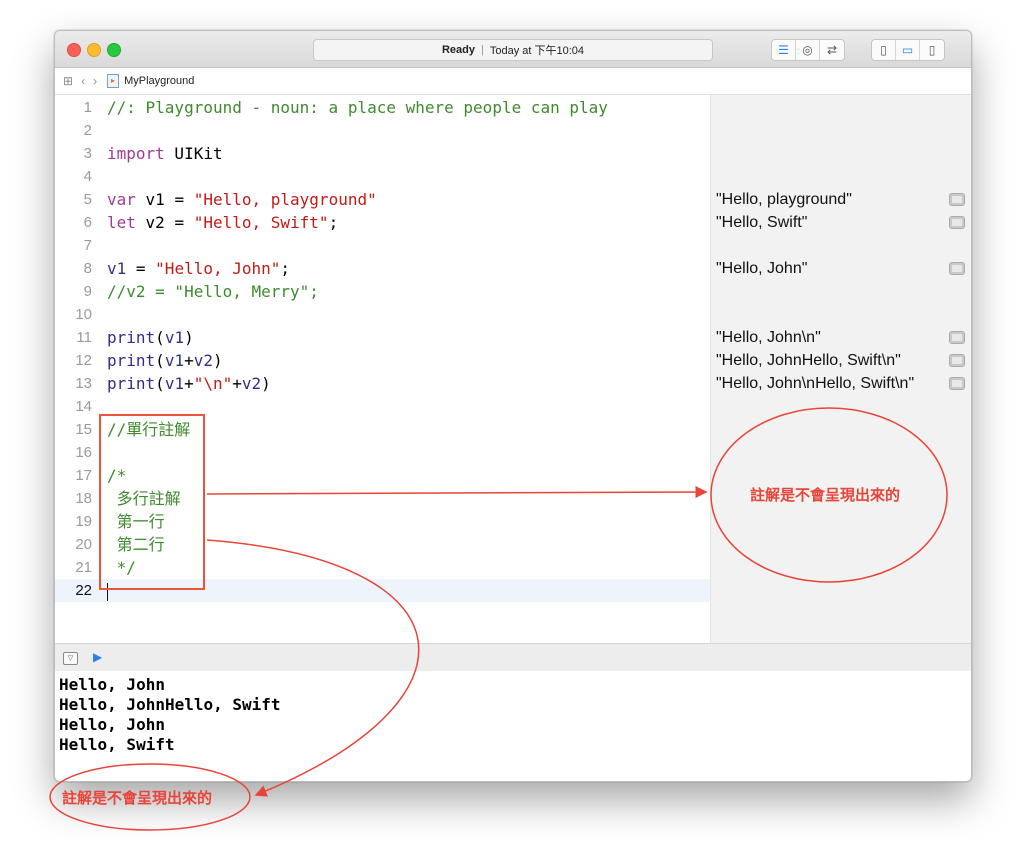  I want to click on result-value: "Hello, John\nHello, Swift\n", so click(815, 383).